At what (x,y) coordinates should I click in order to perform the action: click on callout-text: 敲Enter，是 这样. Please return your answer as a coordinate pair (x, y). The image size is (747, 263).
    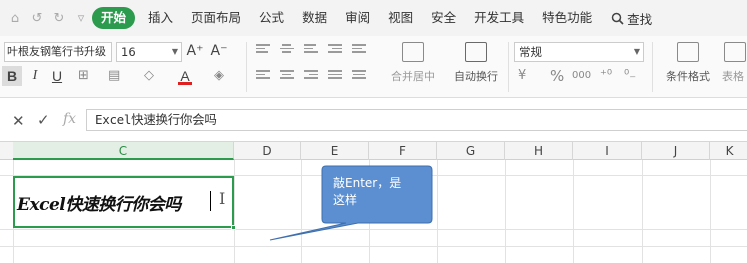
    Looking at the image, I should click on (381, 192).